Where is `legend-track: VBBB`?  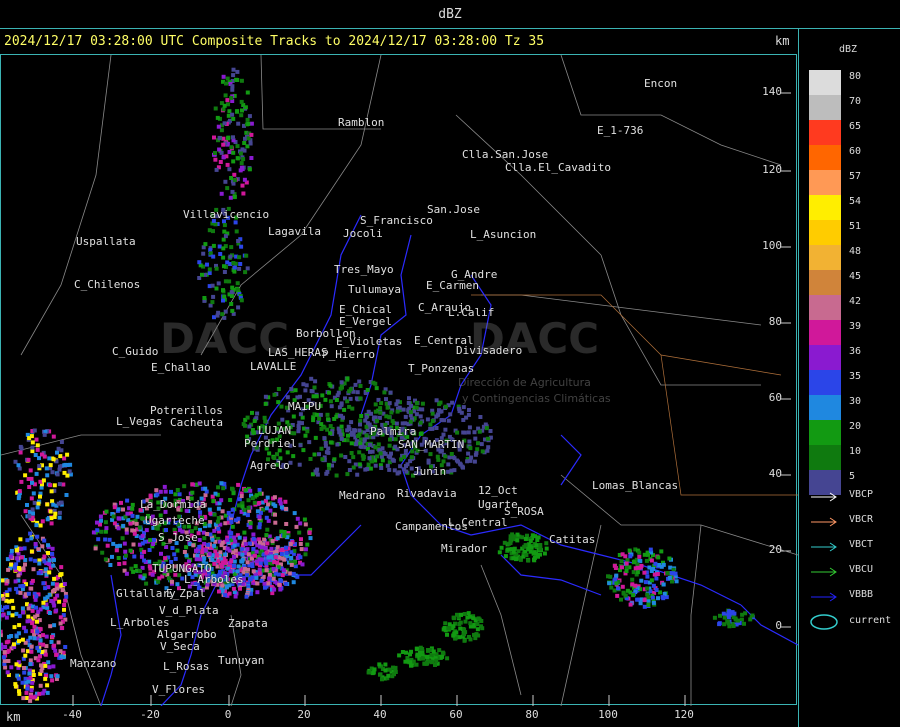 legend-track: VBBB is located at coordinates (854, 596).